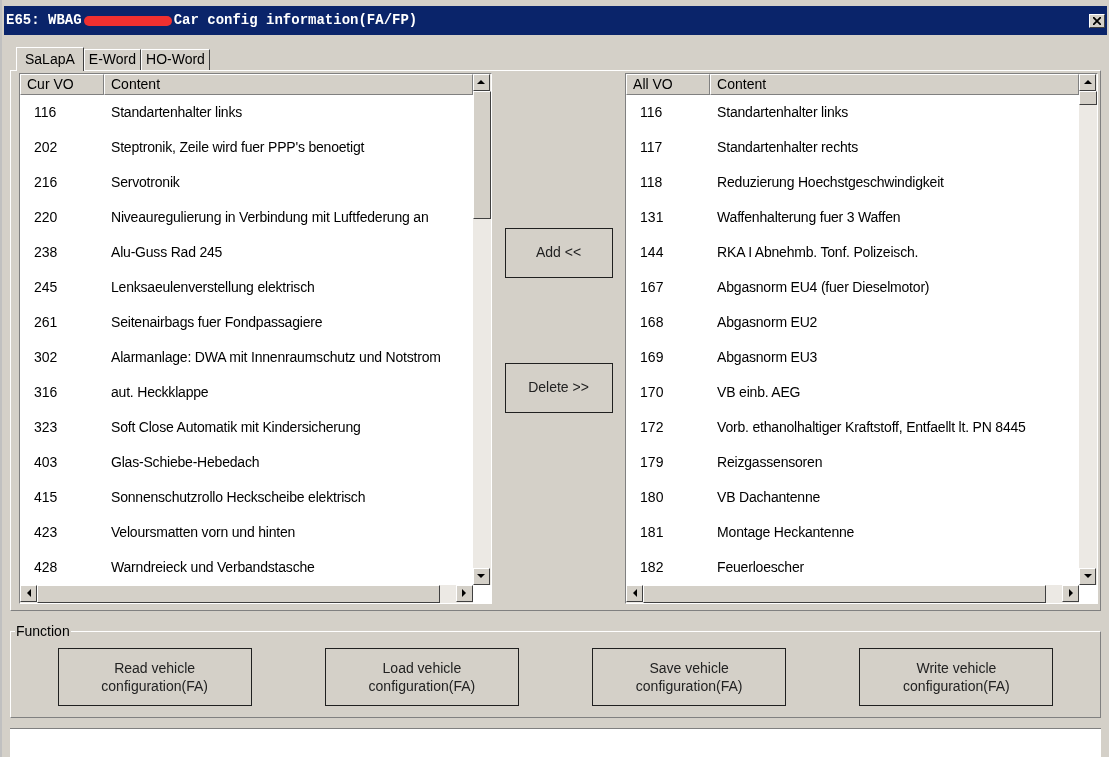  What do you see at coordinates (652, 497) in the screenshot?
I see `vo-code-cell-text: 180` at bounding box center [652, 497].